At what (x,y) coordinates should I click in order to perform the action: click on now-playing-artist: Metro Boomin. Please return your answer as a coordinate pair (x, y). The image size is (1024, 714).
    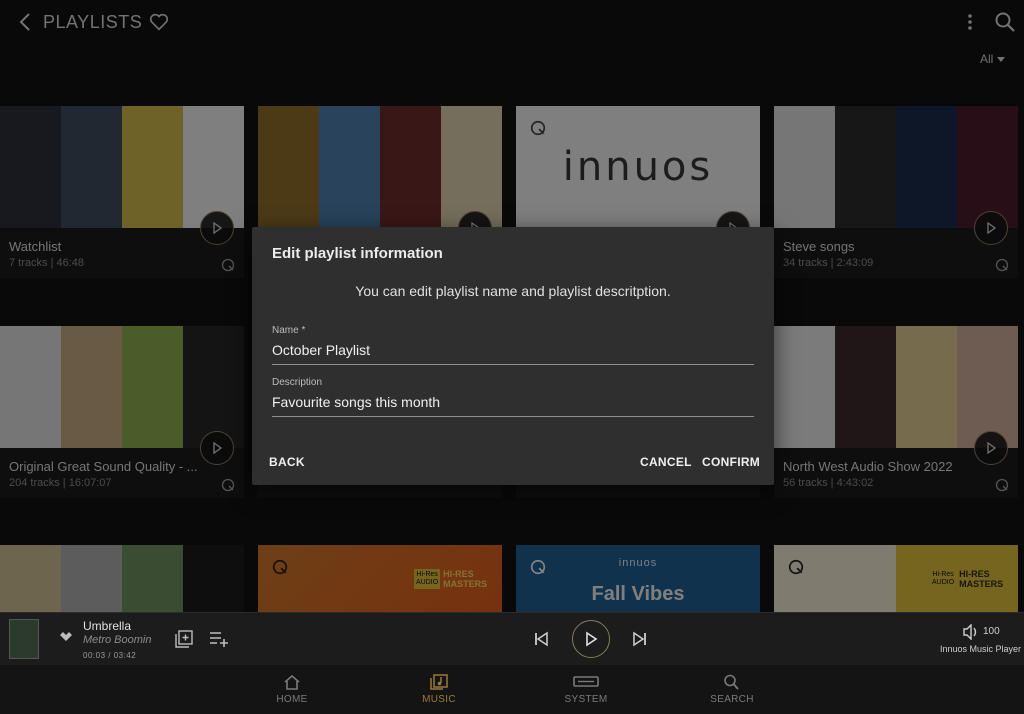
    Looking at the image, I should click on (117, 640).